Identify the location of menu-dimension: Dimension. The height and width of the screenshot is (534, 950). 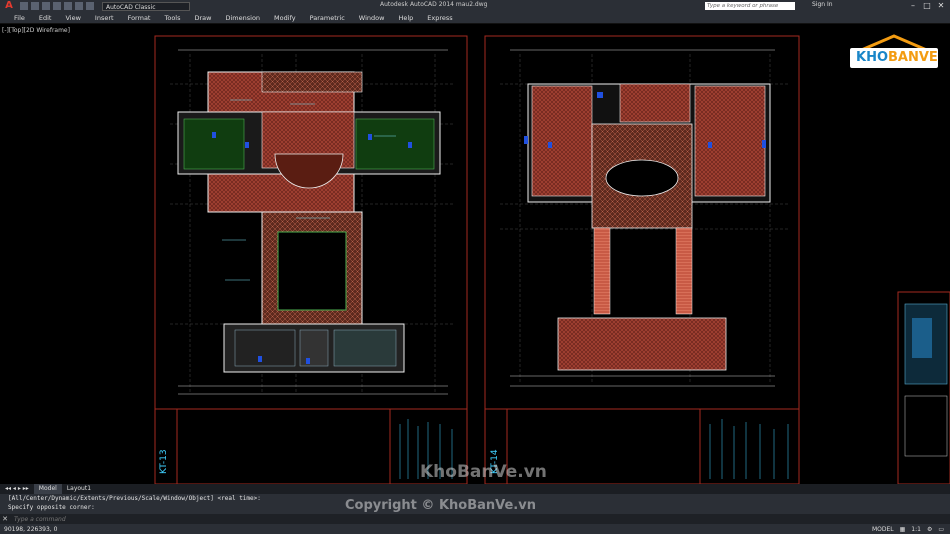
(242, 18).